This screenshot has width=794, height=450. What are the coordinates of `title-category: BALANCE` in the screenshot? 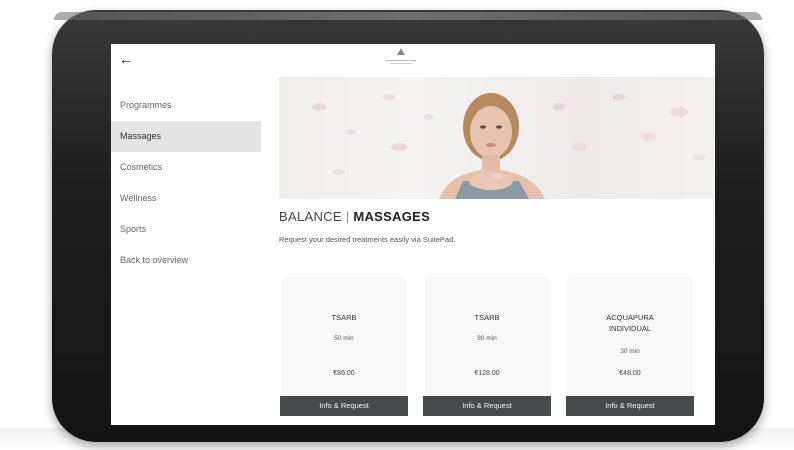 It's located at (310, 216).